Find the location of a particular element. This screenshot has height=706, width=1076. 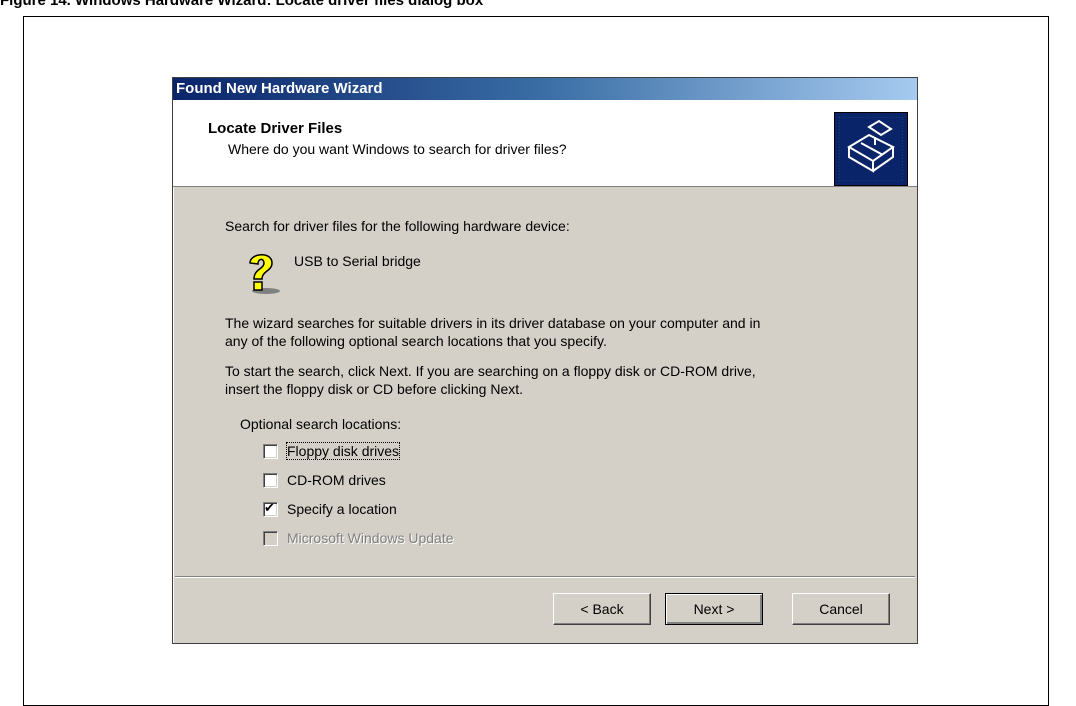

next-button-label: Next > is located at coordinates (714, 609).